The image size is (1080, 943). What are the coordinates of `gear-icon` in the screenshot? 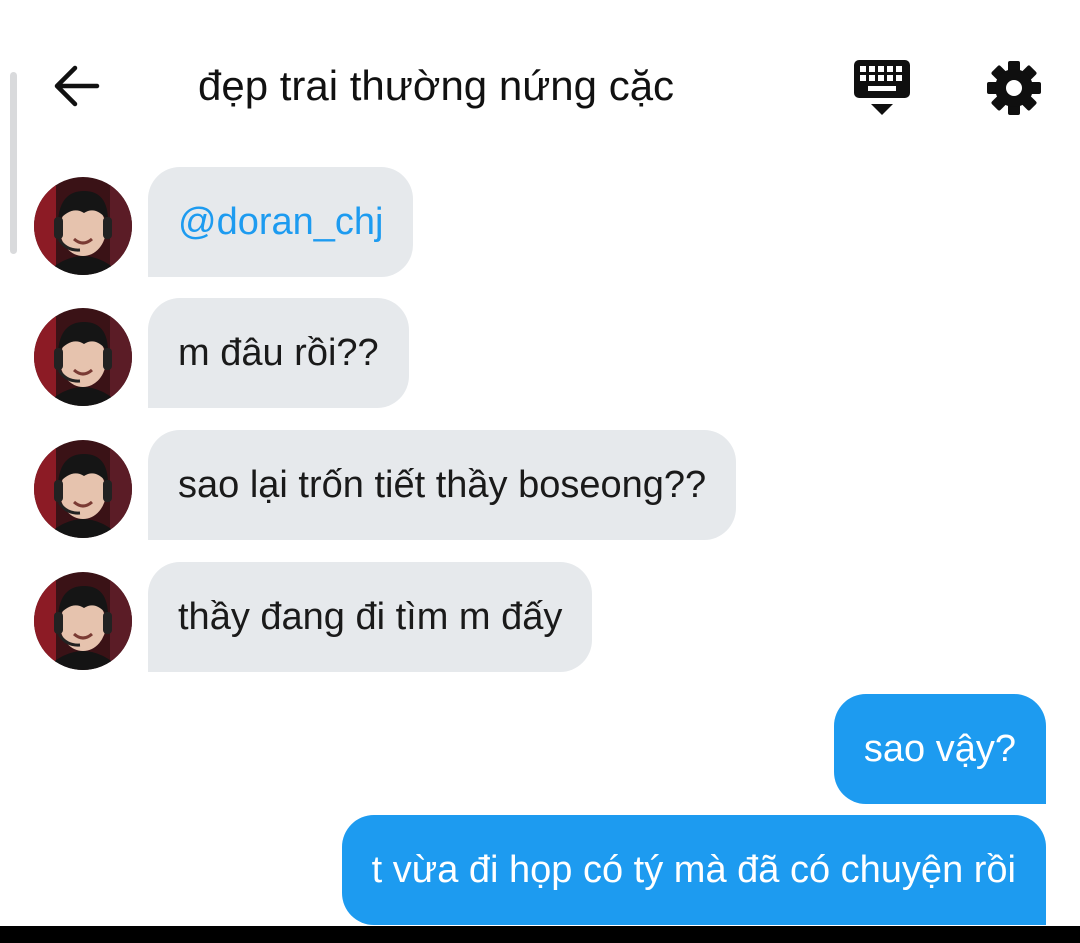 It's located at (1014, 88).